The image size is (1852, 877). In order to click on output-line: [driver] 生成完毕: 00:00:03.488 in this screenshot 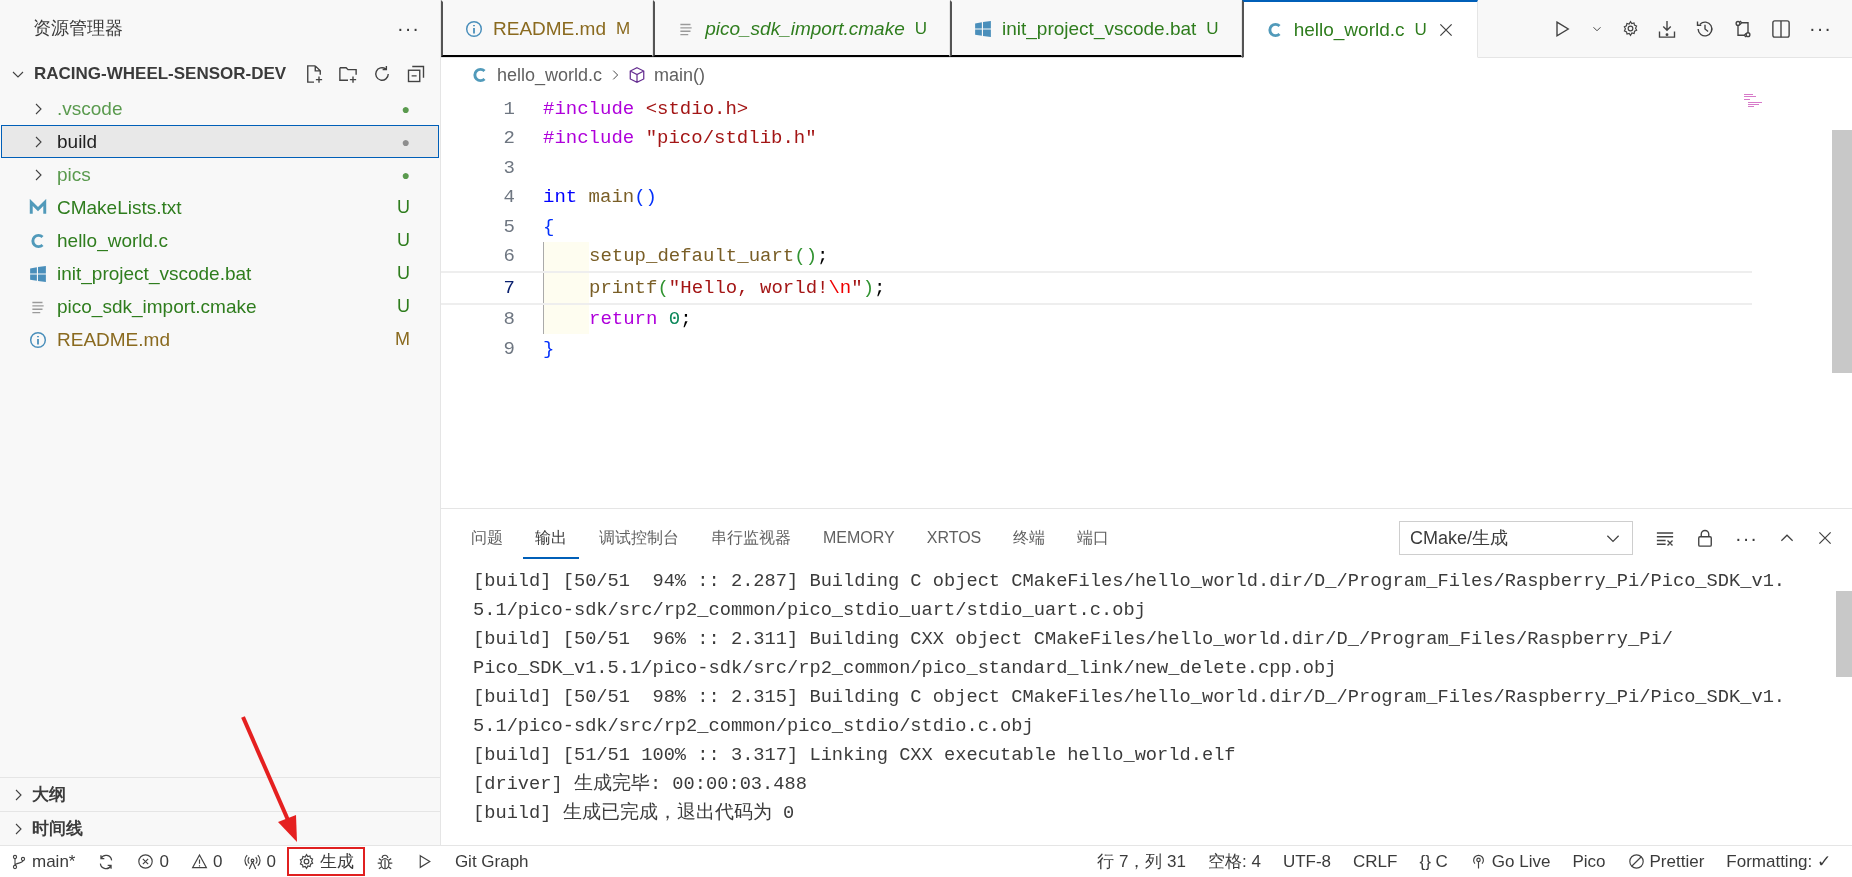, I will do `click(640, 784)`.